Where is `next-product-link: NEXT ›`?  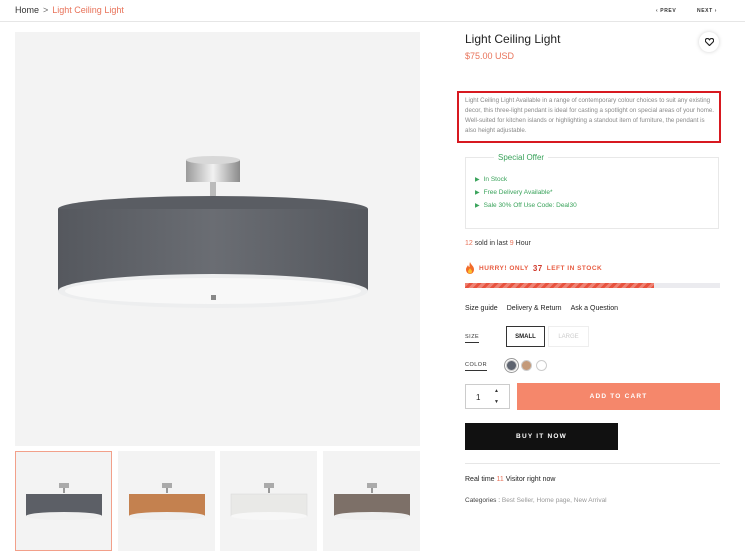 next-product-link: NEXT › is located at coordinates (707, 11).